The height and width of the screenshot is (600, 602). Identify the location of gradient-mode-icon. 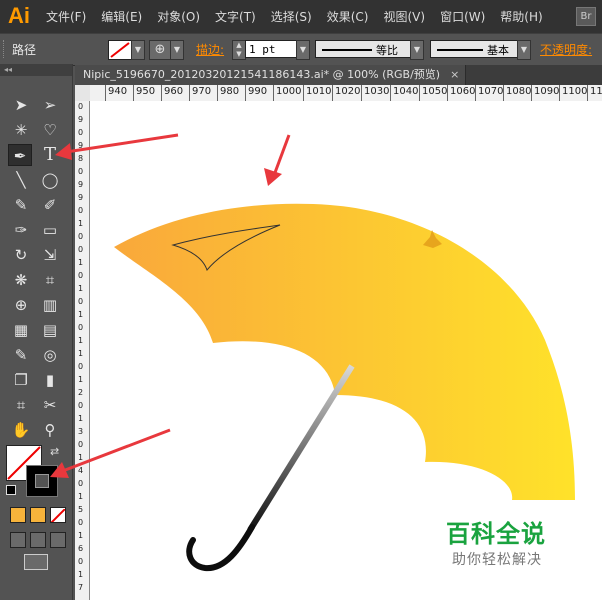
(38, 515).